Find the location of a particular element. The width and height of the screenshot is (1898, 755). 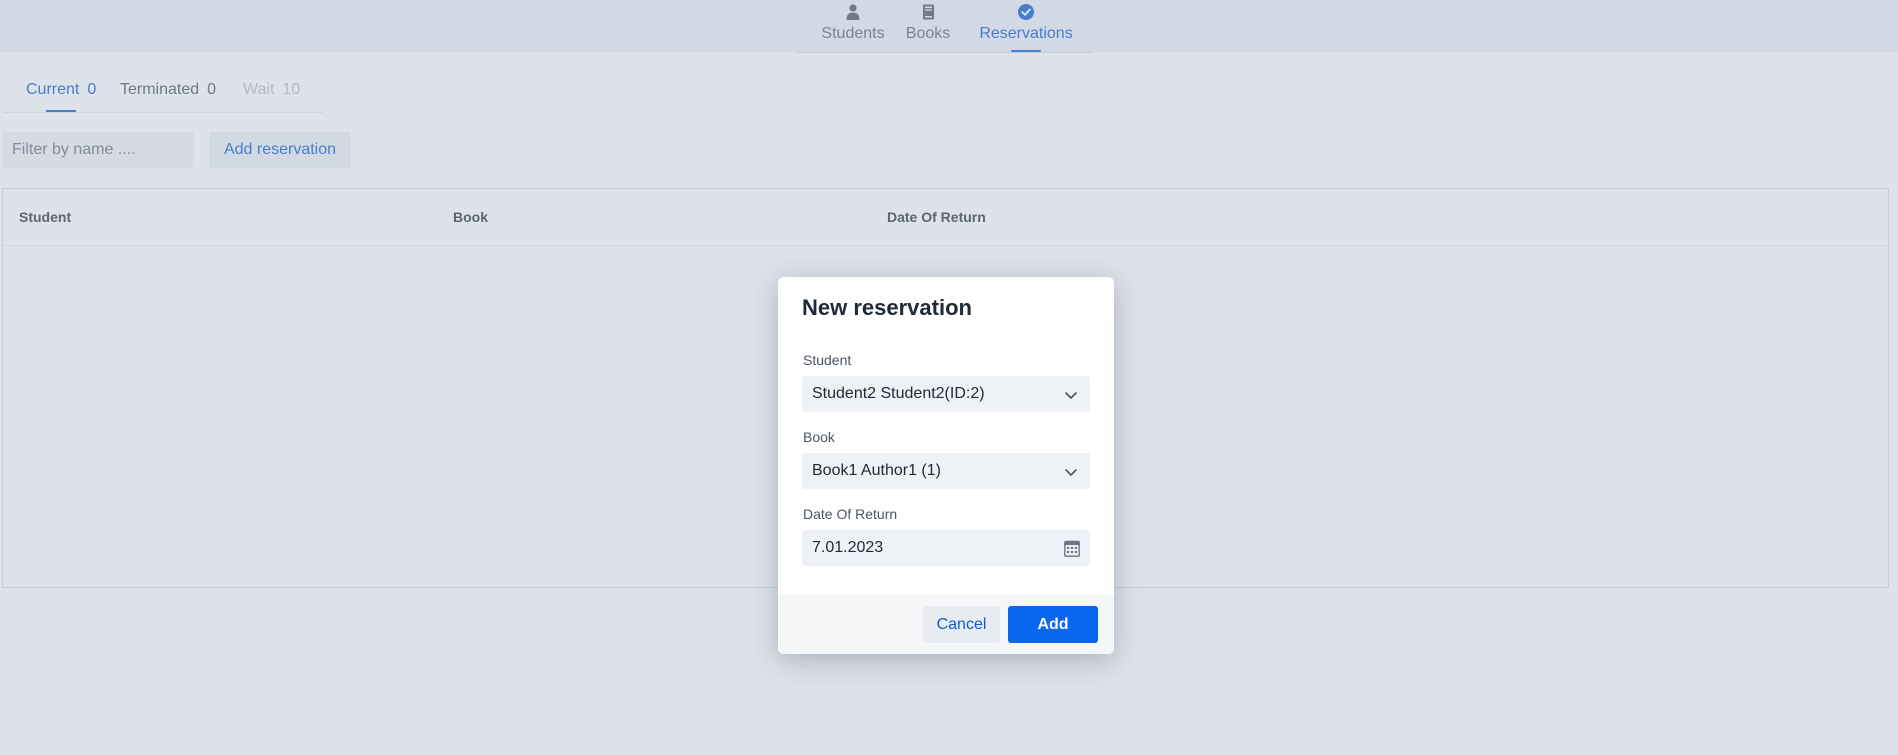

student-select-value: Student2 Student2(ID:2) is located at coordinates (898, 393).